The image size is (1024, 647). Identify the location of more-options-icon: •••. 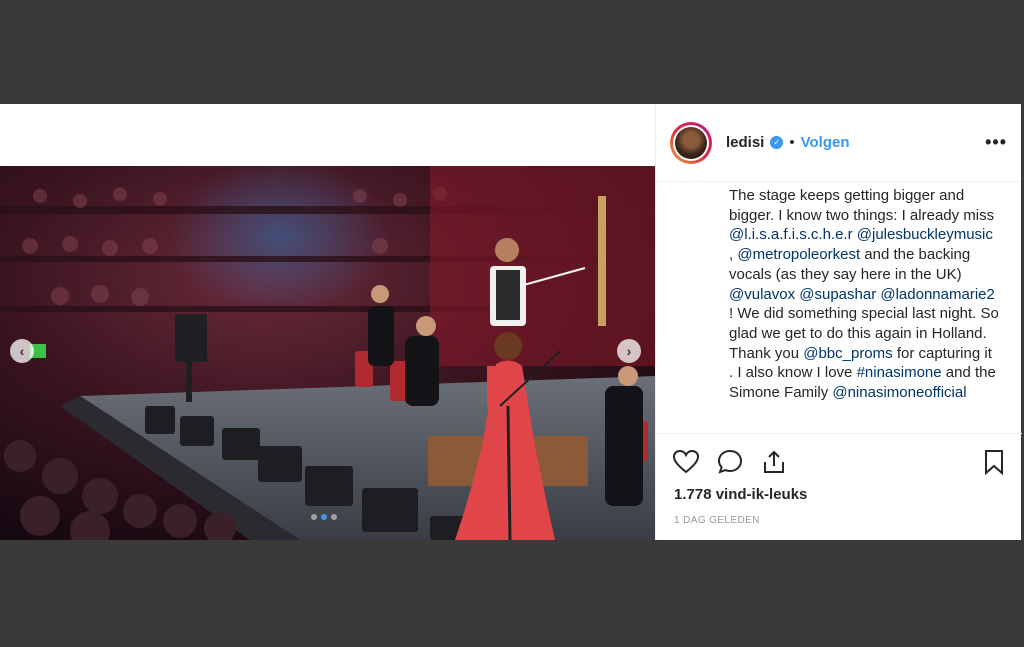
(996, 142).